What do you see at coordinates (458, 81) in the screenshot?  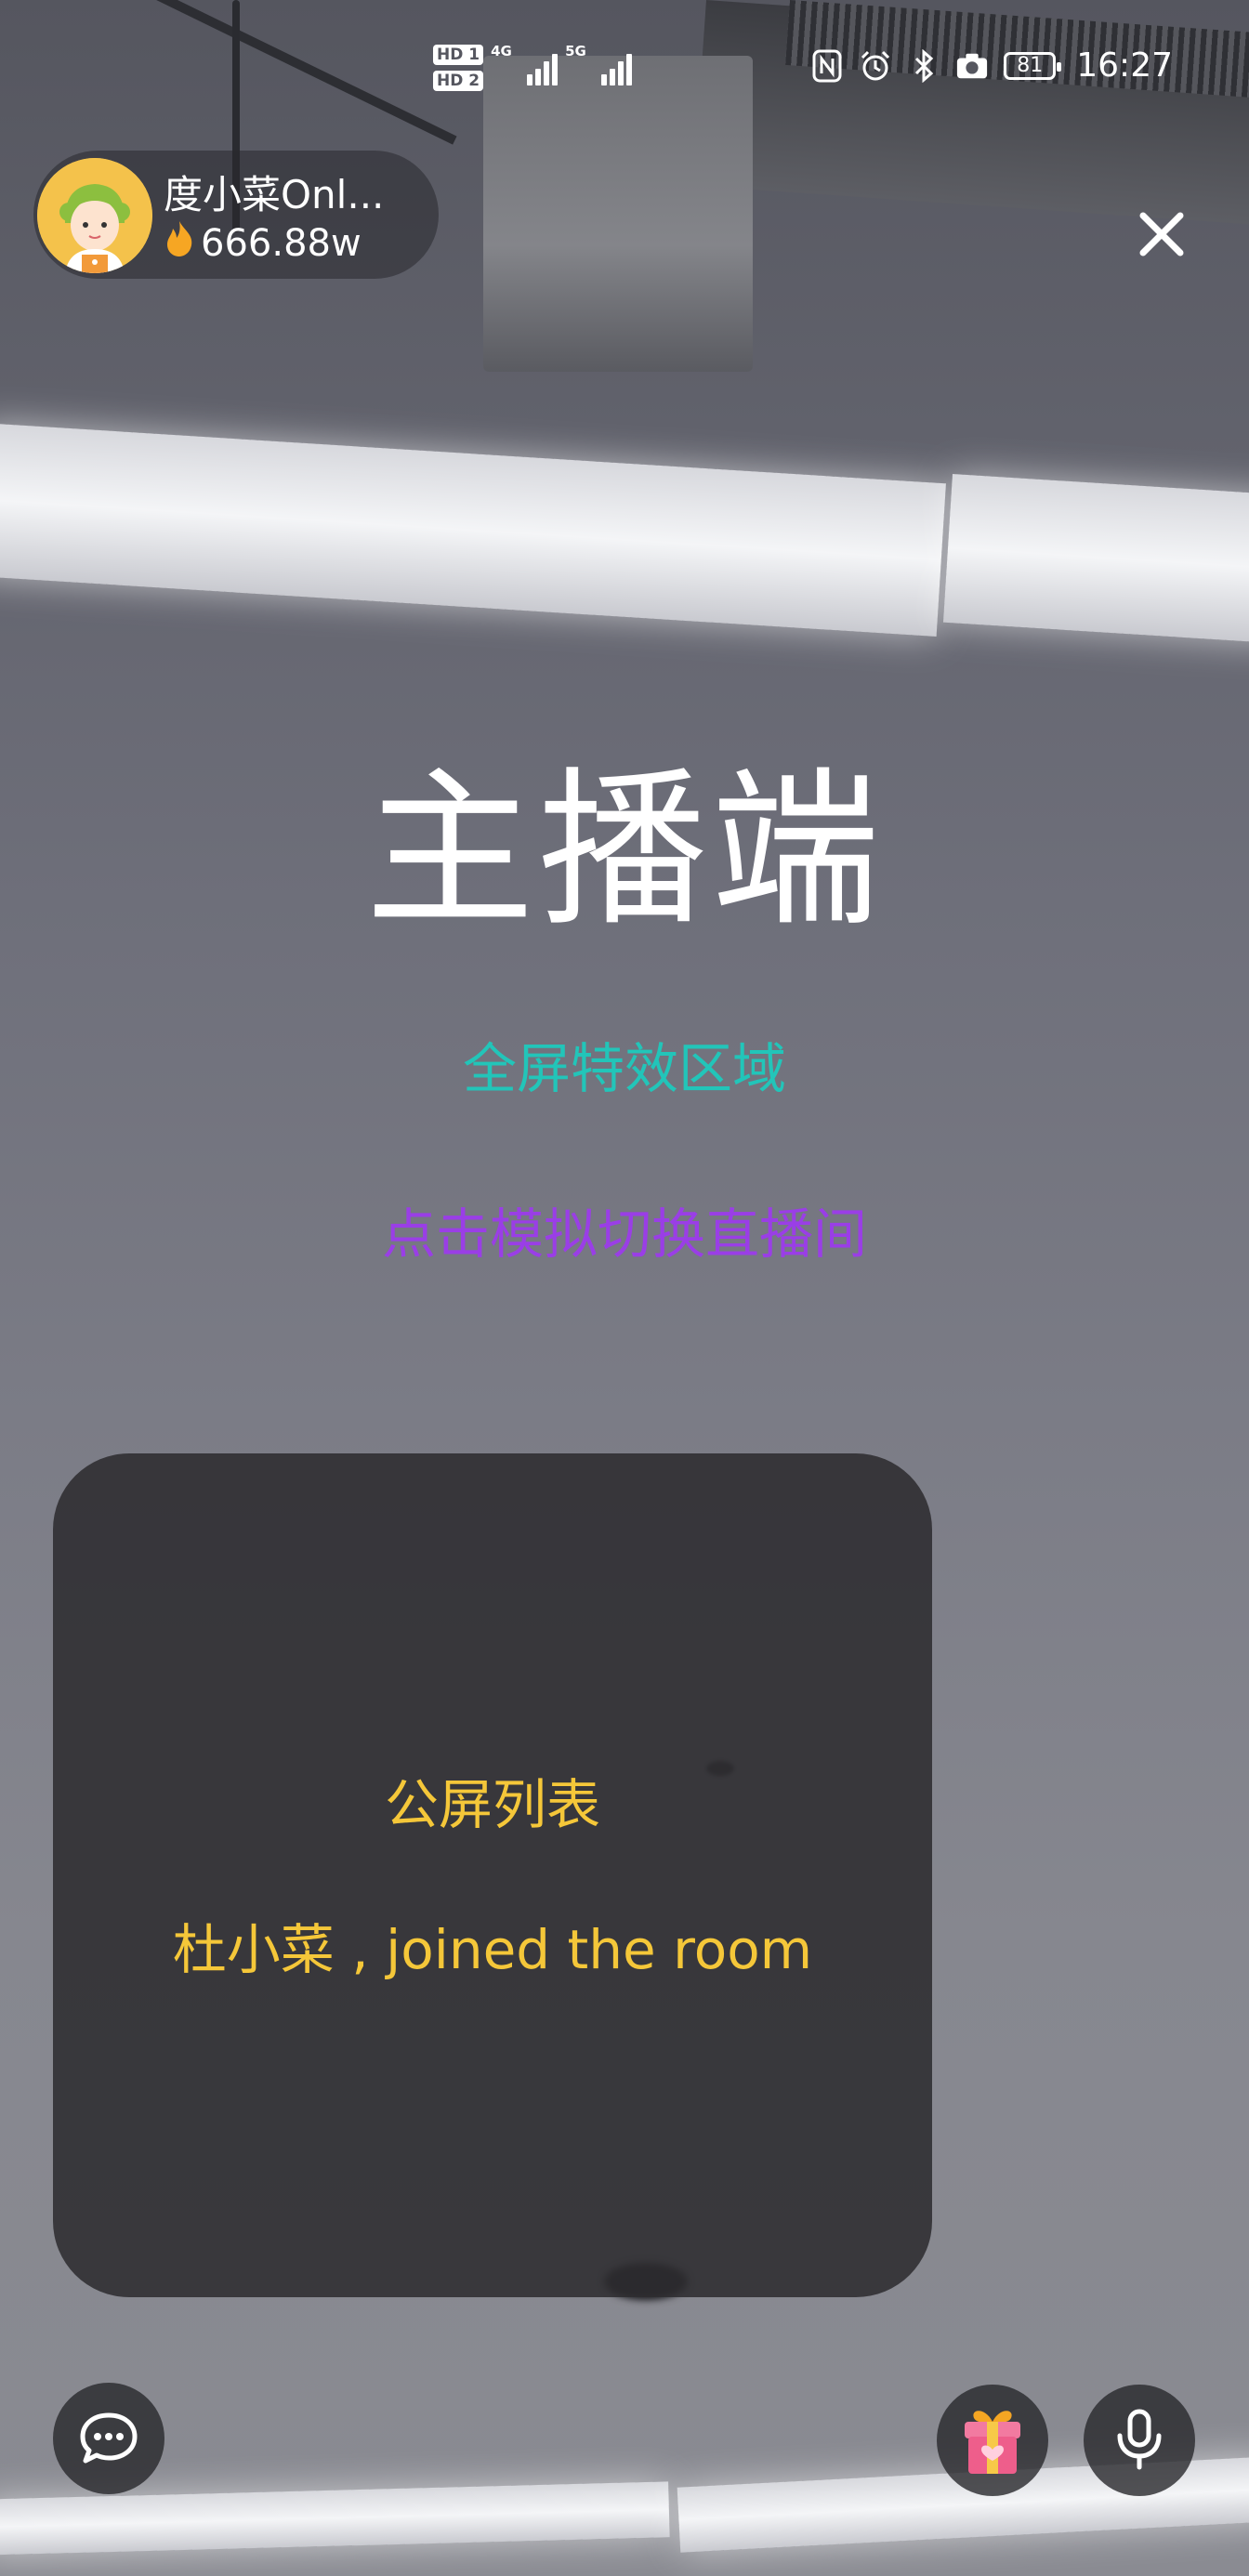 I see `hd-sim2-badge: HD 2` at bounding box center [458, 81].